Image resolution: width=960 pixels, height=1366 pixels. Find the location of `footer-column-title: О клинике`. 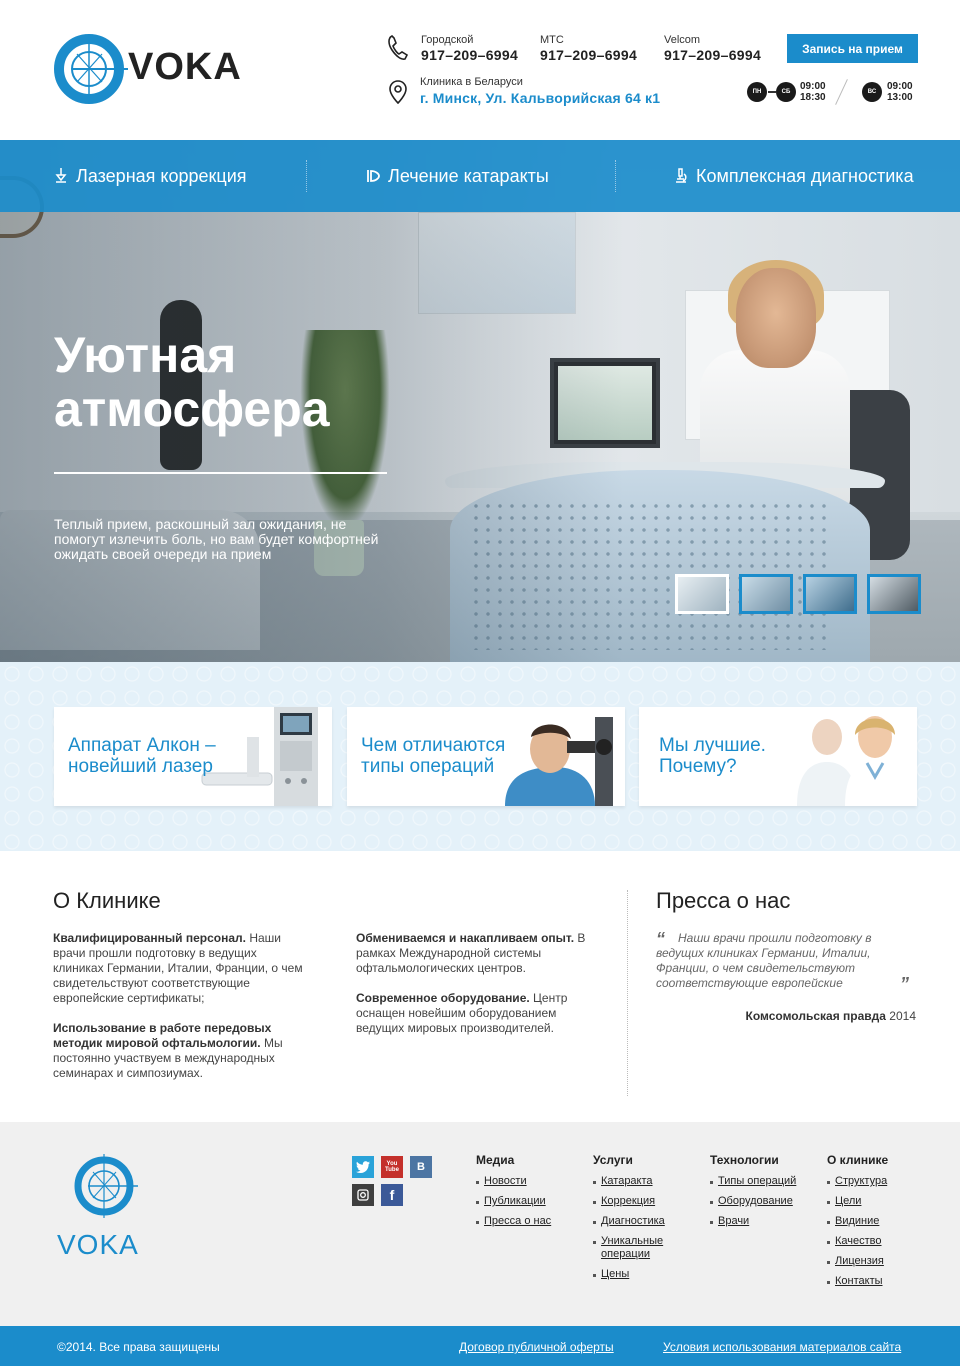

footer-column-title: О клинике is located at coordinates (858, 1160).